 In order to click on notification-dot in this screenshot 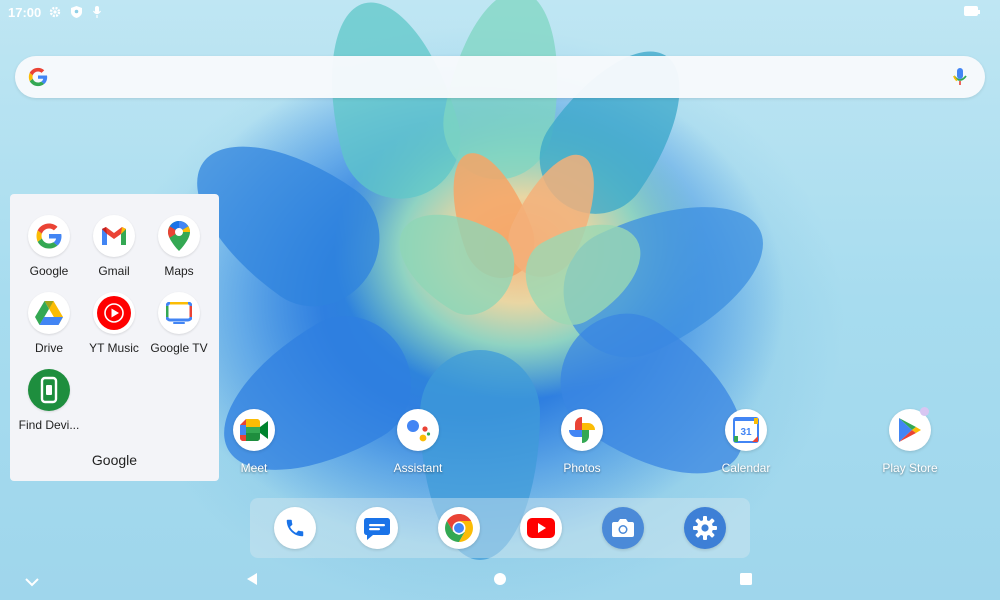, I will do `click(924, 411)`.